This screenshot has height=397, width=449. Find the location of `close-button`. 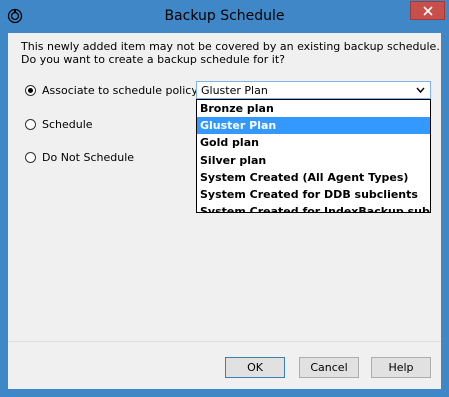

close-button is located at coordinates (427, 10).